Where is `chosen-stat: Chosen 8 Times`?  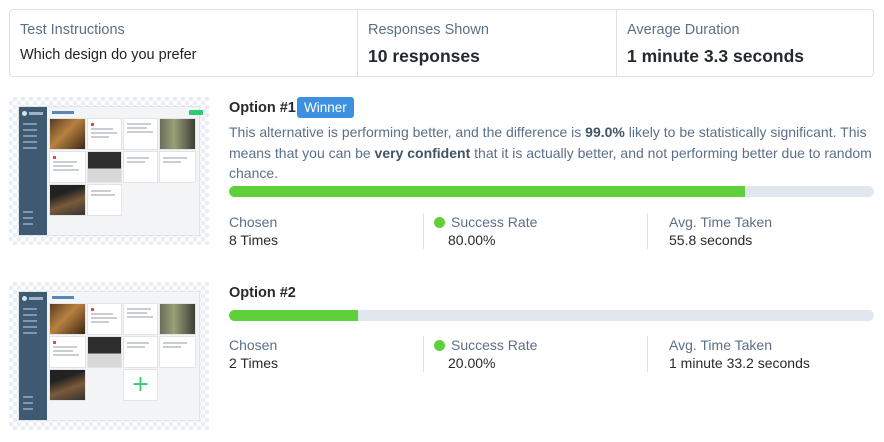
chosen-stat: Chosen 8 Times is located at coordinates (253, 233).